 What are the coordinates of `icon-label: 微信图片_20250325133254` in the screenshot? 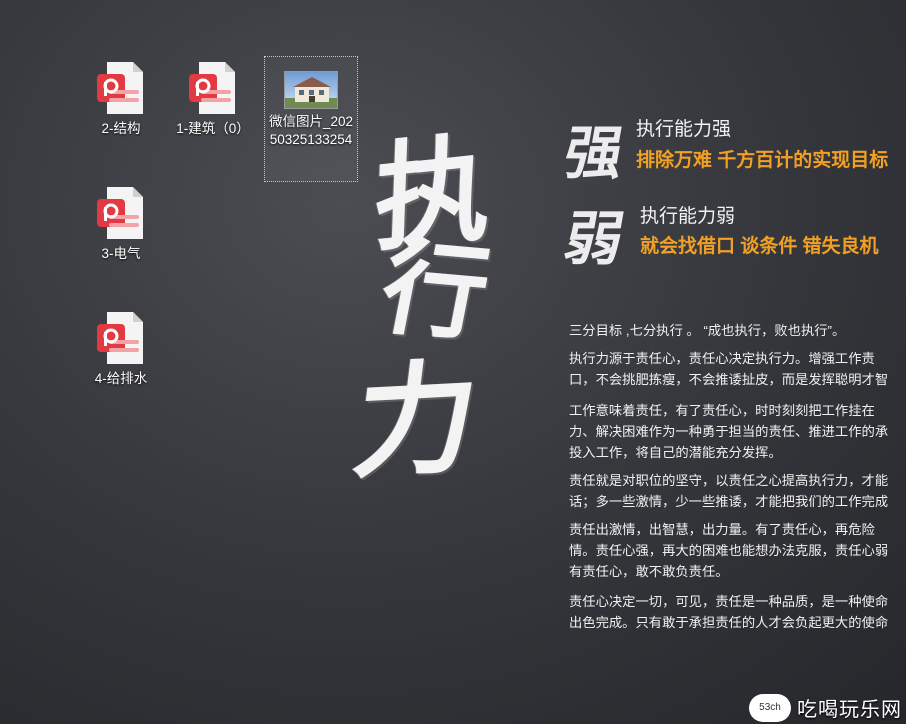 It's located at (311, 130).